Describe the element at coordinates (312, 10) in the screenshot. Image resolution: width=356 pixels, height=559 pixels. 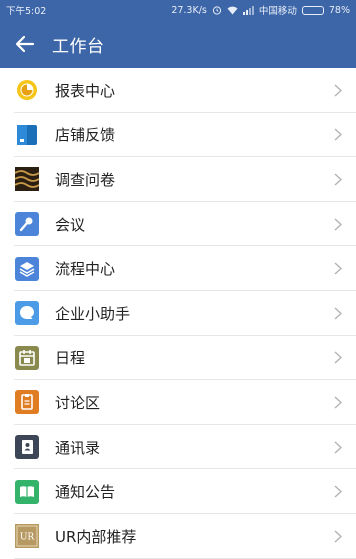
I see `battery-icon` at that location.